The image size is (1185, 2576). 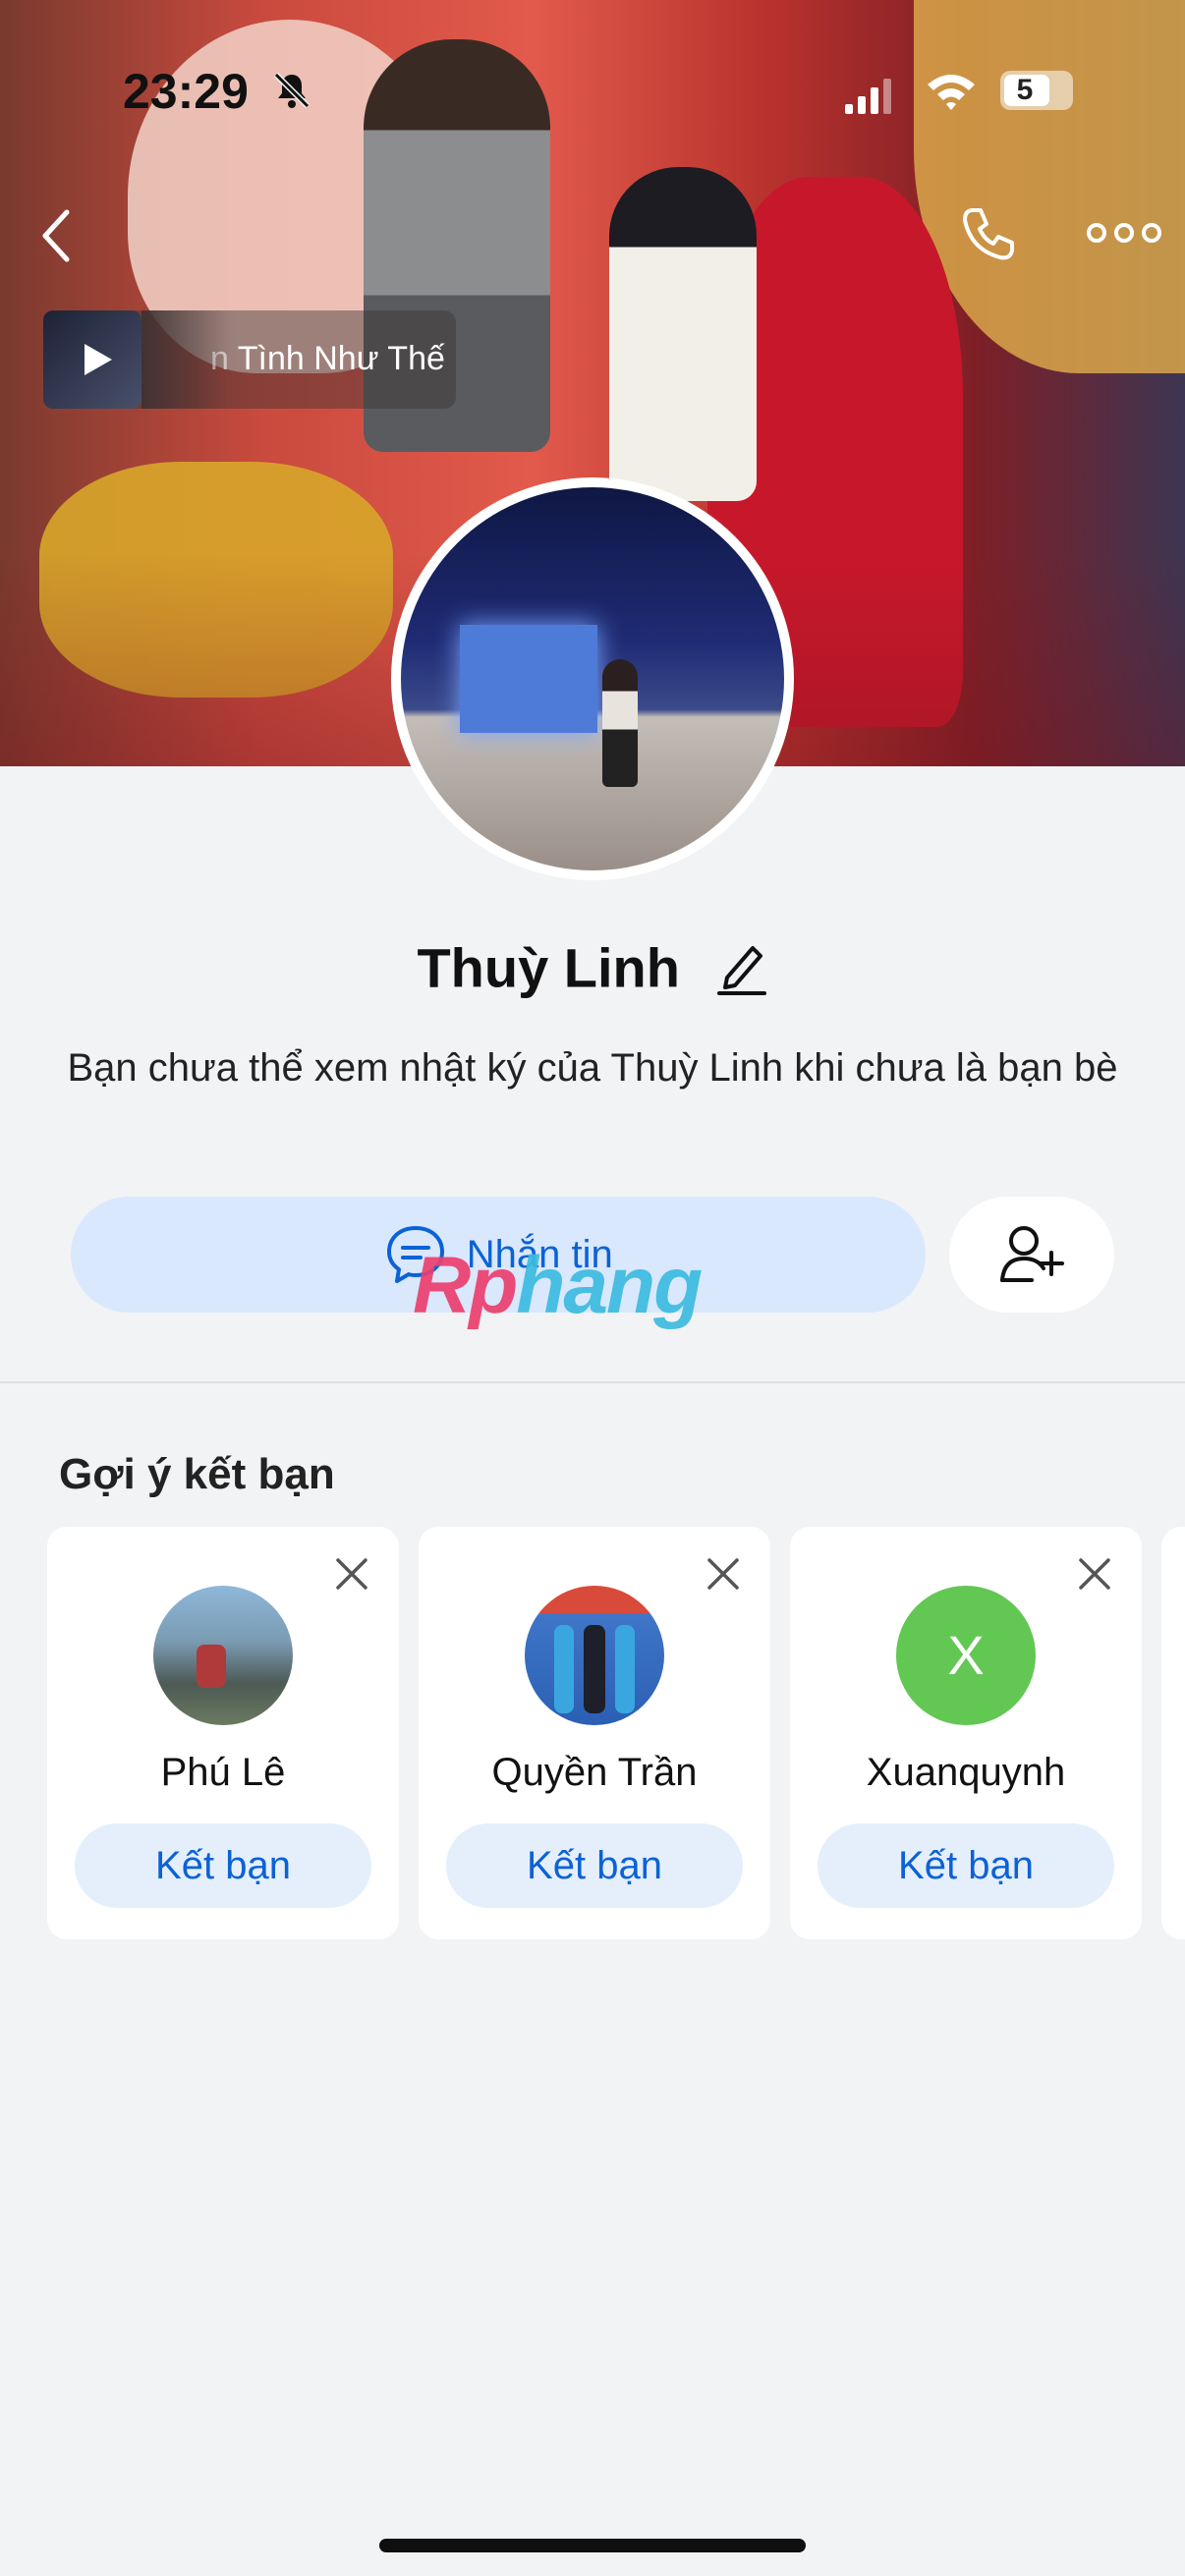 I want to click on add-friend-button, so click(x=1031, y=1255).